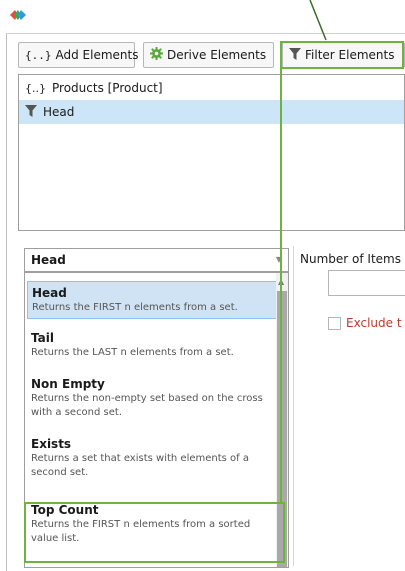 The width and height of the screenshot is (405, 571). I want to click on scroll-up-arrow-icon: ▲, so click(281, 281).